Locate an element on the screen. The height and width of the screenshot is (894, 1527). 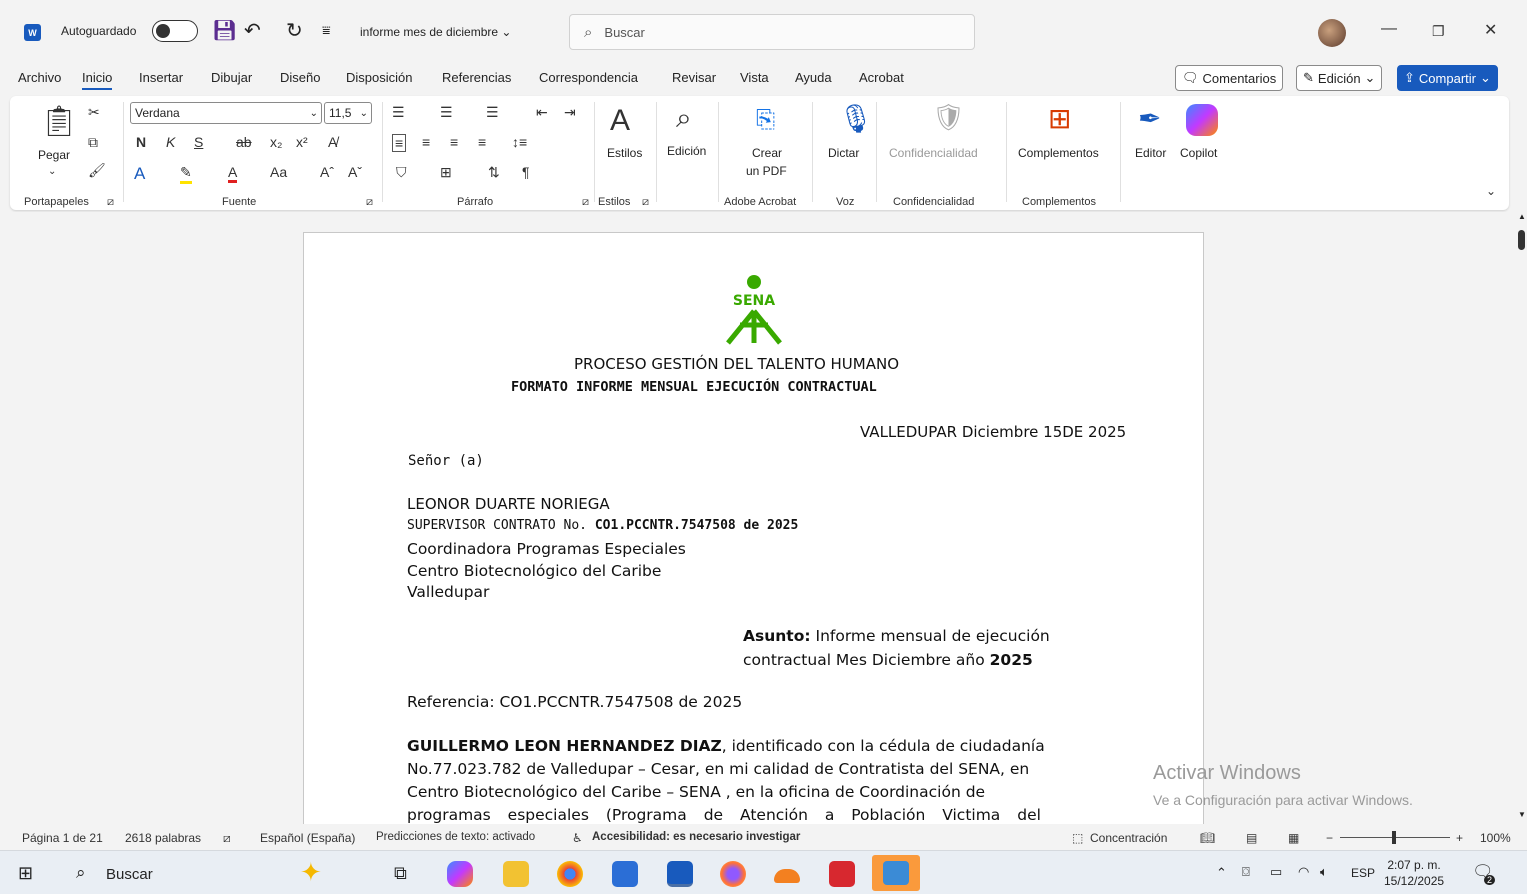
tray-wifi-icon: ◠ is located at coordinates (1303, 872).